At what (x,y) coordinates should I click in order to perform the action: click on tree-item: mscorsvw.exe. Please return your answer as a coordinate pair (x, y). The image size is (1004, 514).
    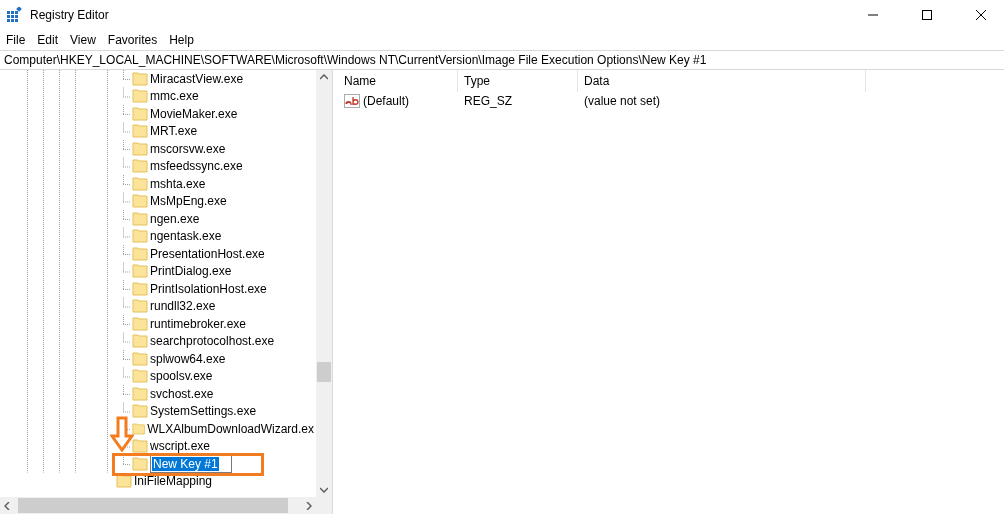
    Looking at the image, I should click on (188, 148).